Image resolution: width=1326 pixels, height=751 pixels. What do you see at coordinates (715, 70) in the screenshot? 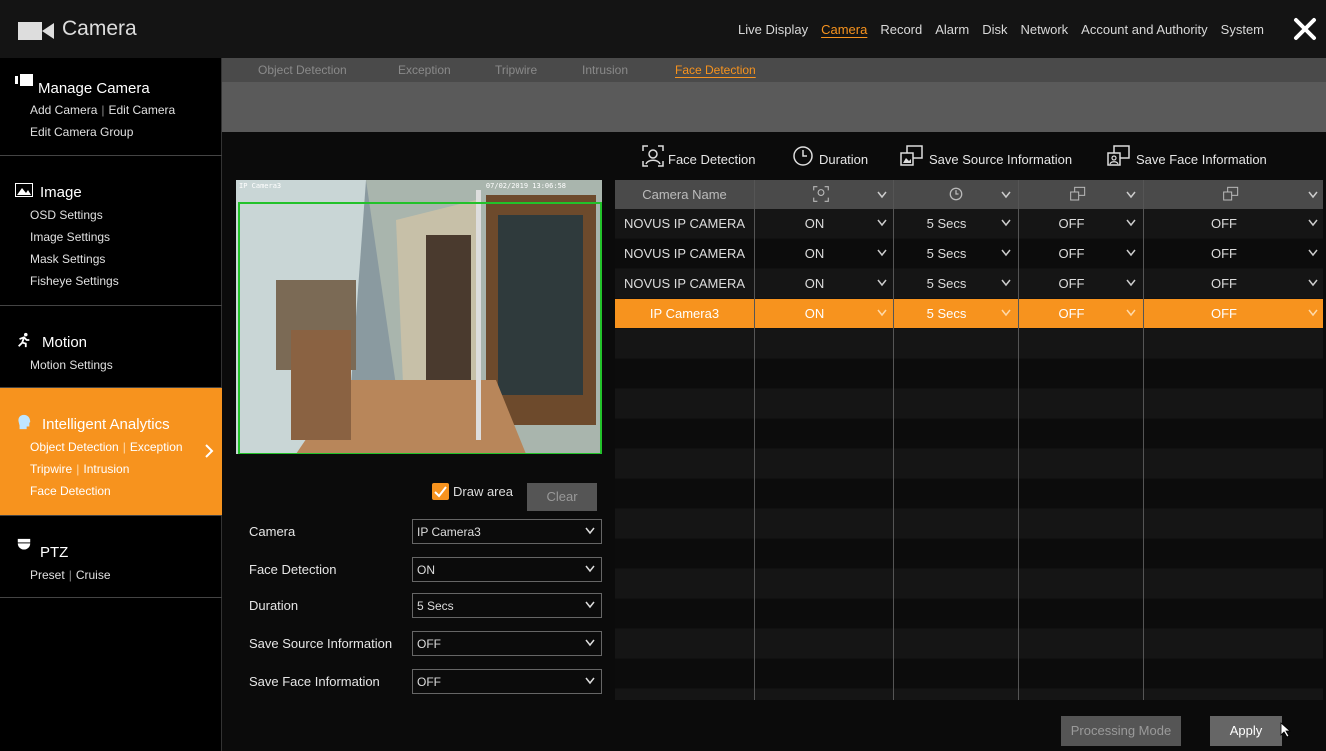
I see `tab-face-detection: Face Detection` at bounding box center [715, 70].